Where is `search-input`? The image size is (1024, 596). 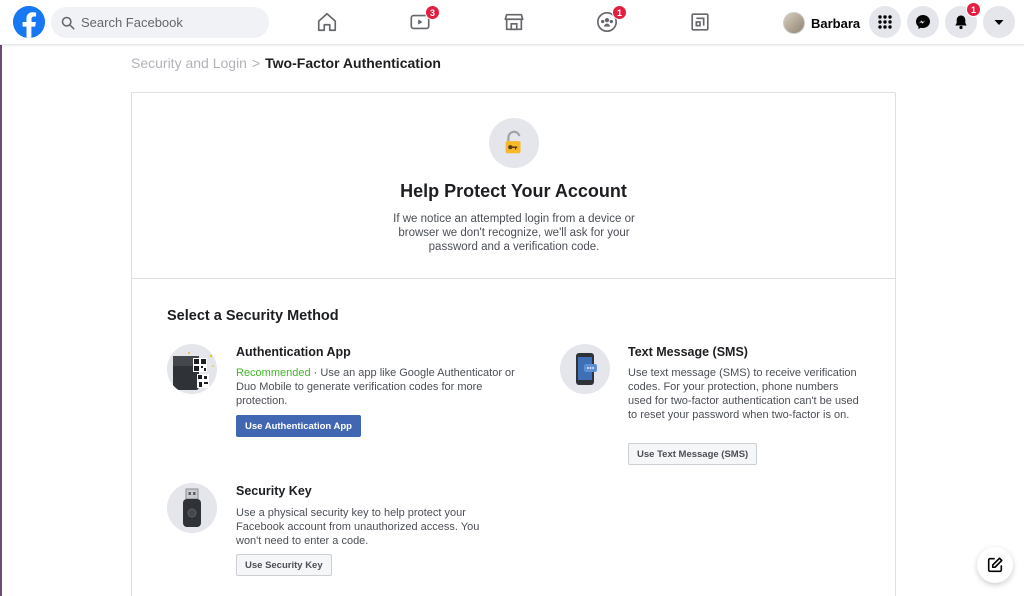
search-input is located at coordinates (171, 22).